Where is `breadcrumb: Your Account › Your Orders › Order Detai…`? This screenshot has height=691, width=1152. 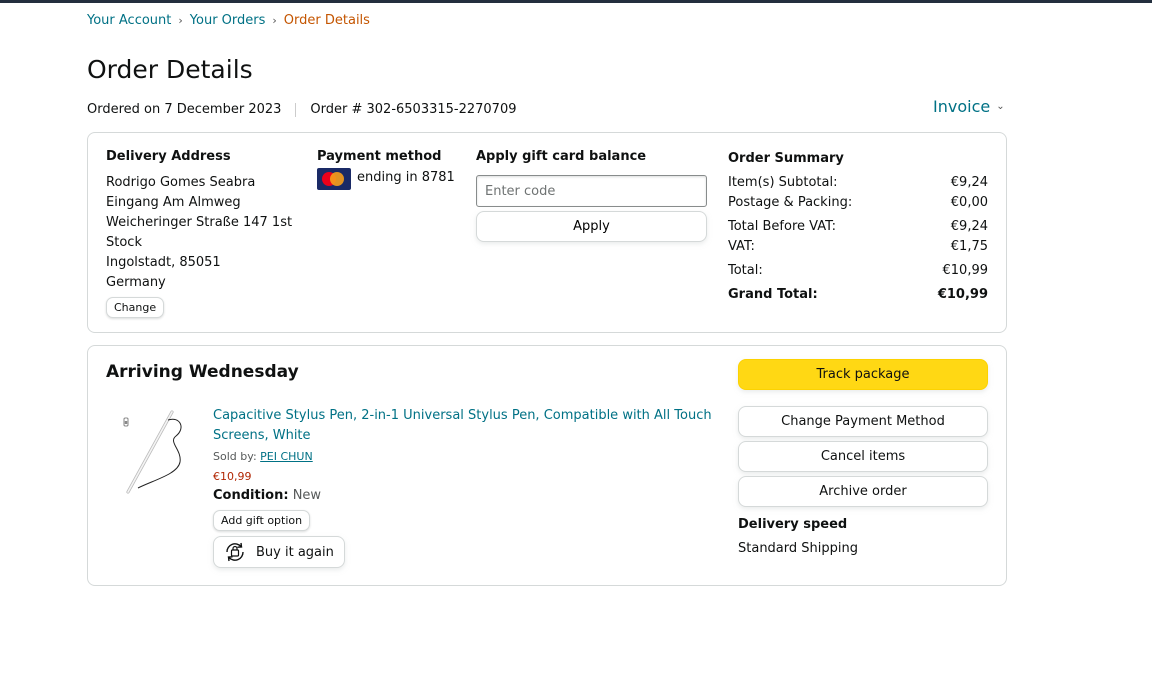
breadcrumb: Your Account › Your Orders › Order Detai… is located at coordinates (228, 20).